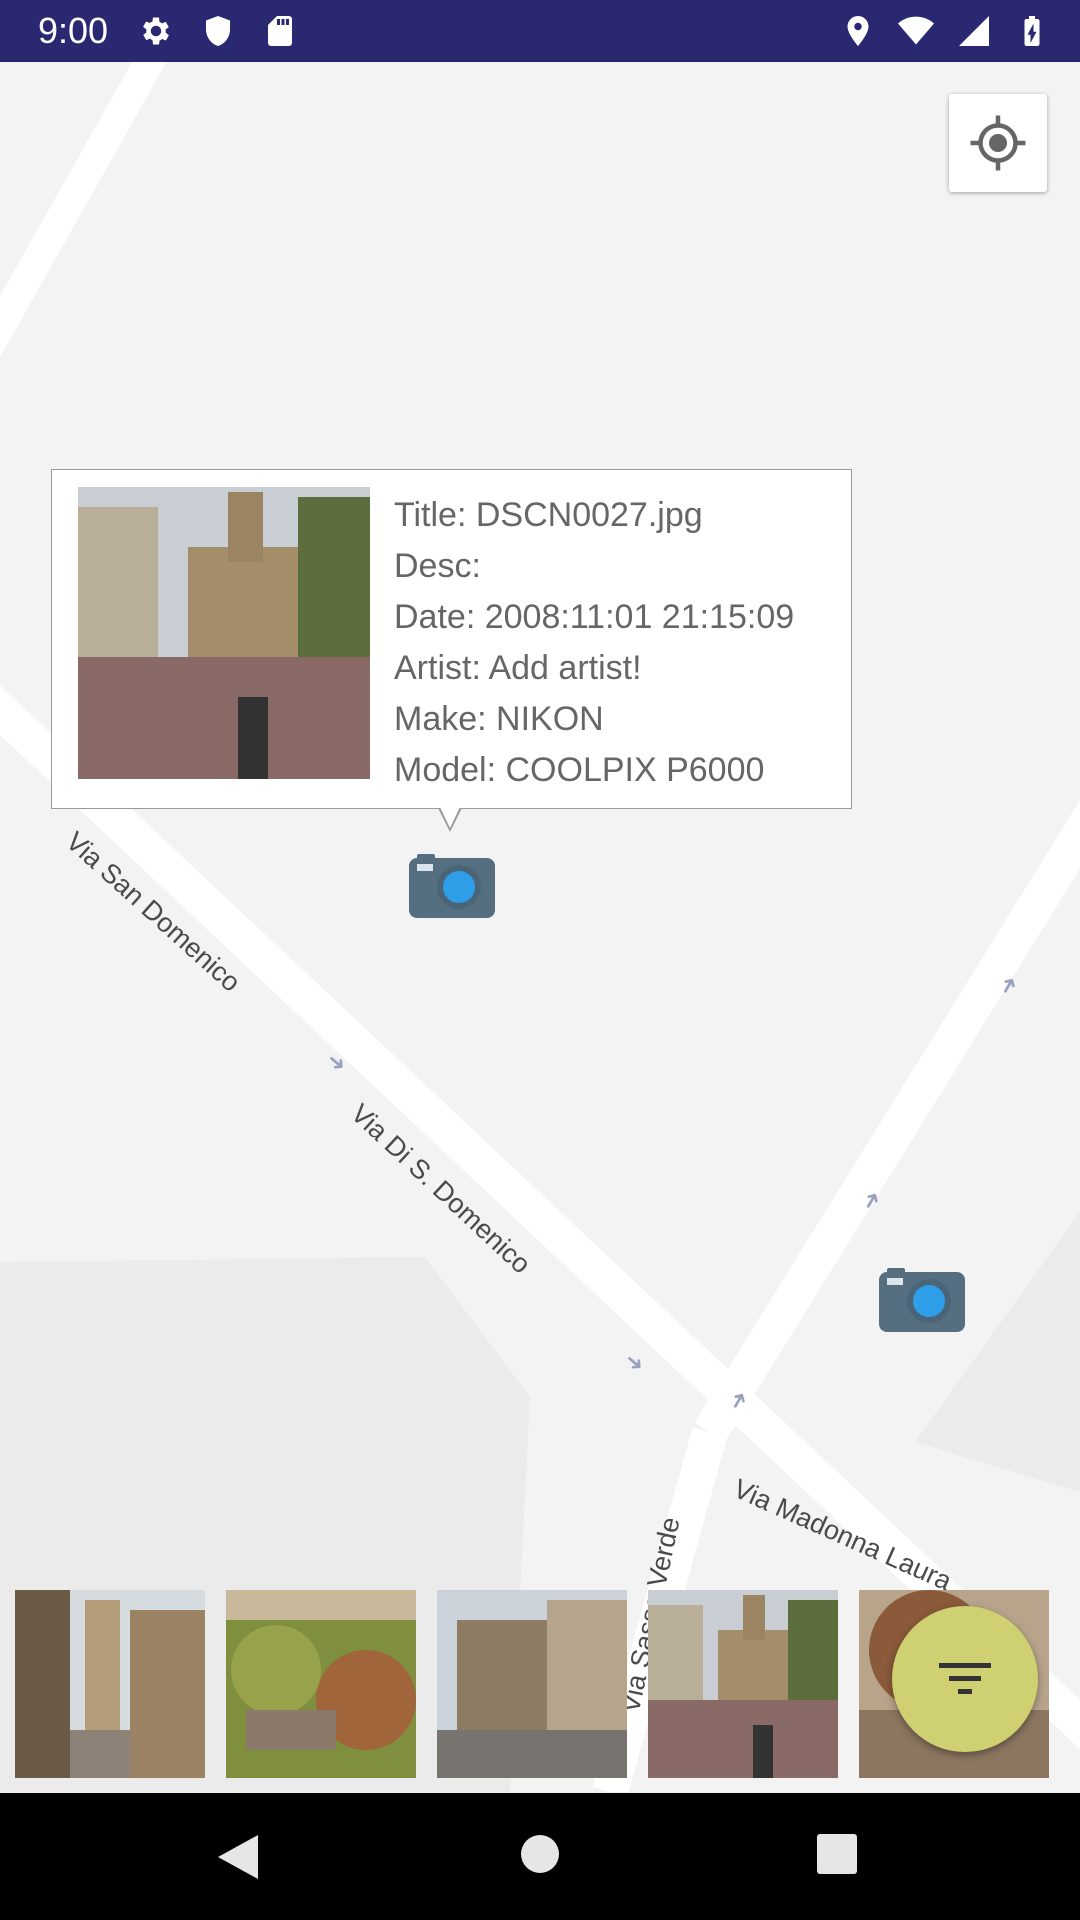 The image size is (1080, 1920). What do you see at coordinates (916, 30) in the screenshot?
I see `wifi-icon` at bounding box center [916, 30].